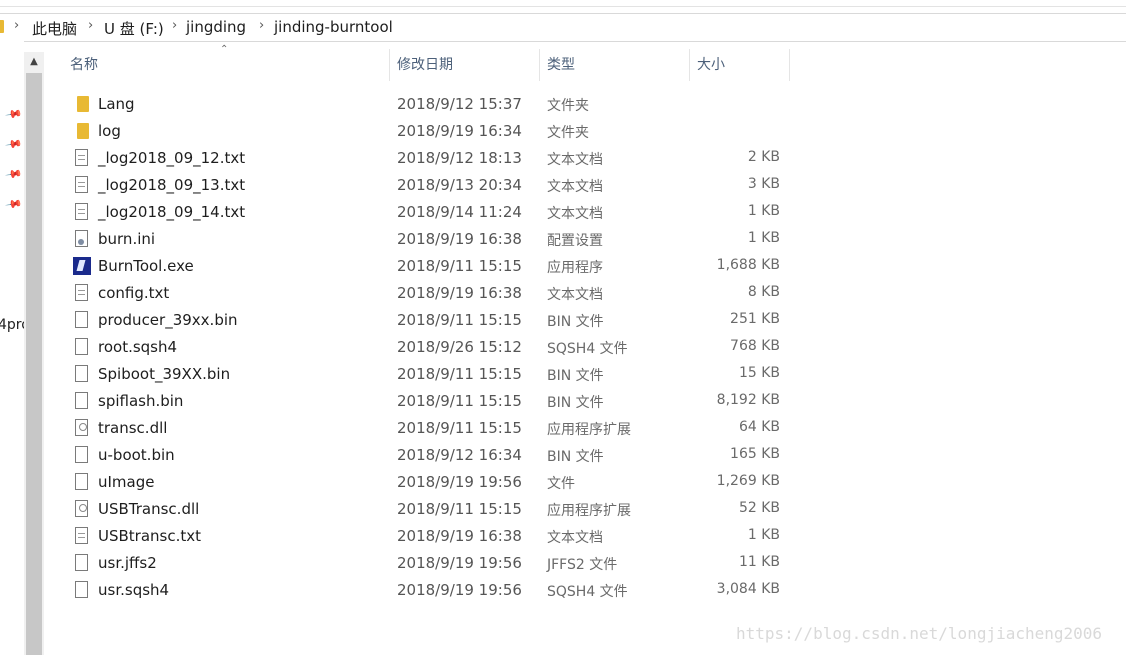 The image size is (1126, 655). Describe the element at coordinates (568, 106) in the screenshot. I see `file-type: 文件夹` at that location.